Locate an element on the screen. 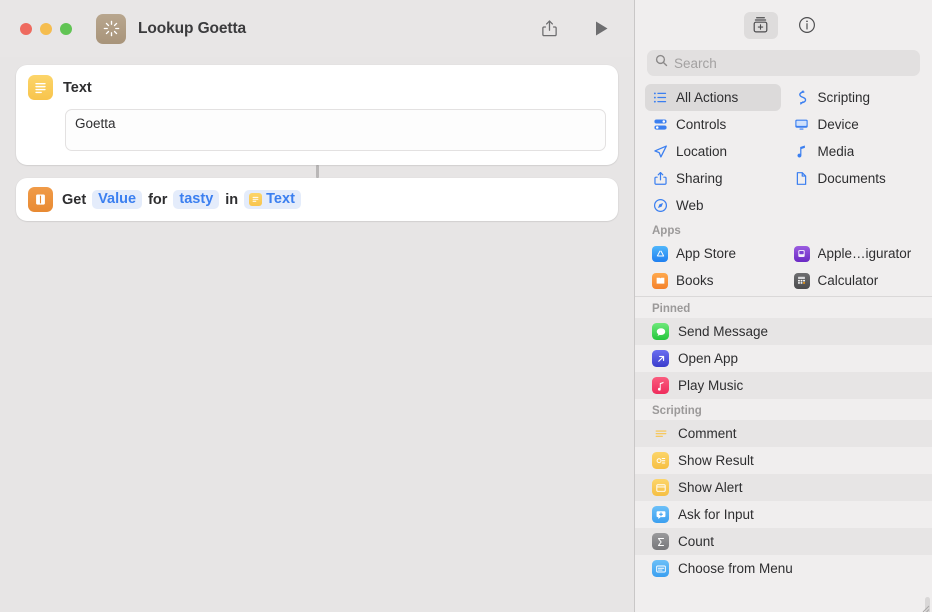 This screenshot has height=612, width=932. paperplane-icon is located at coordinates (660, 152).